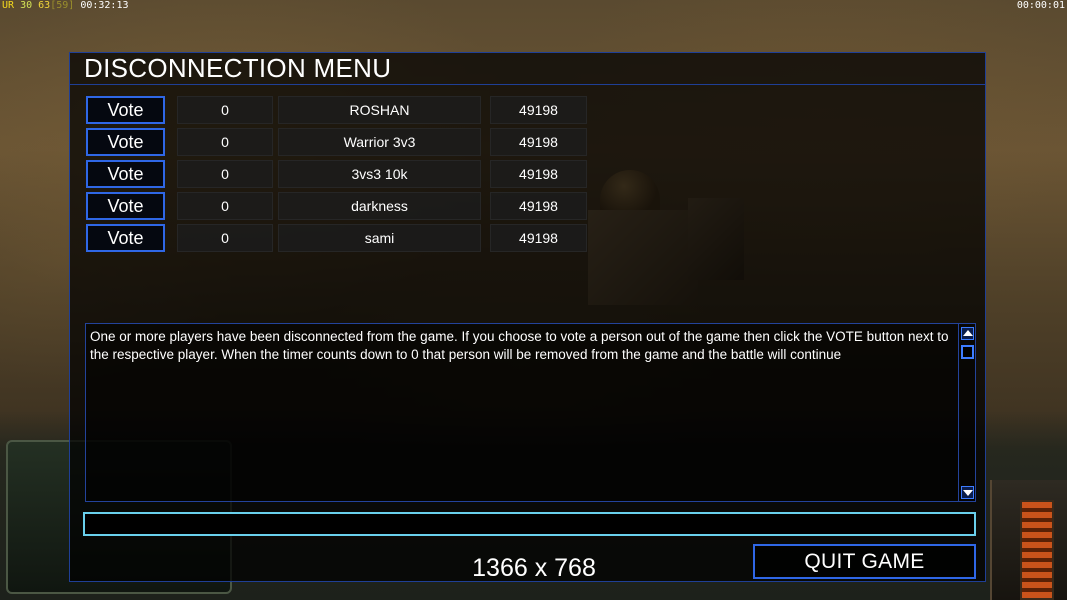 The image size is (1067, 600). I want to click on title-divider, so click(527, 84).